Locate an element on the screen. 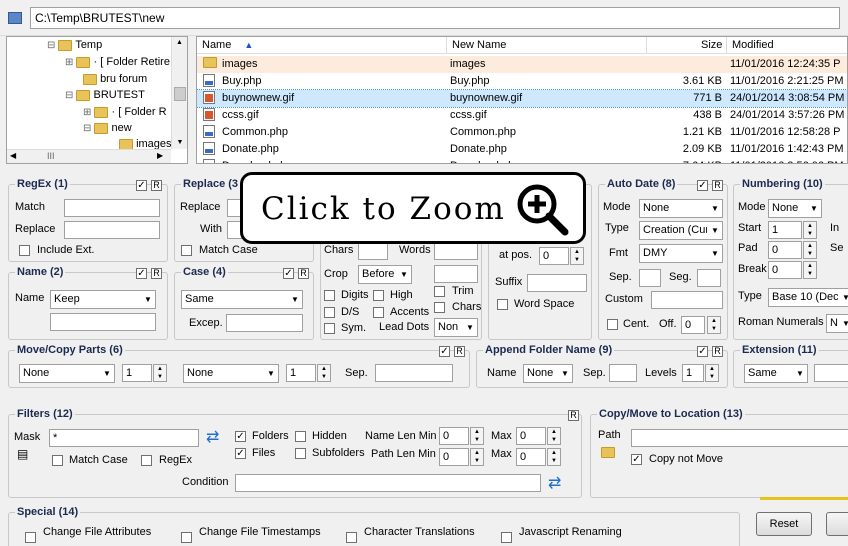 The height and width of the screenshot is (546, 848). move-copy-spinner-1: ▲ ▼ is located at coordinates (160, 373).